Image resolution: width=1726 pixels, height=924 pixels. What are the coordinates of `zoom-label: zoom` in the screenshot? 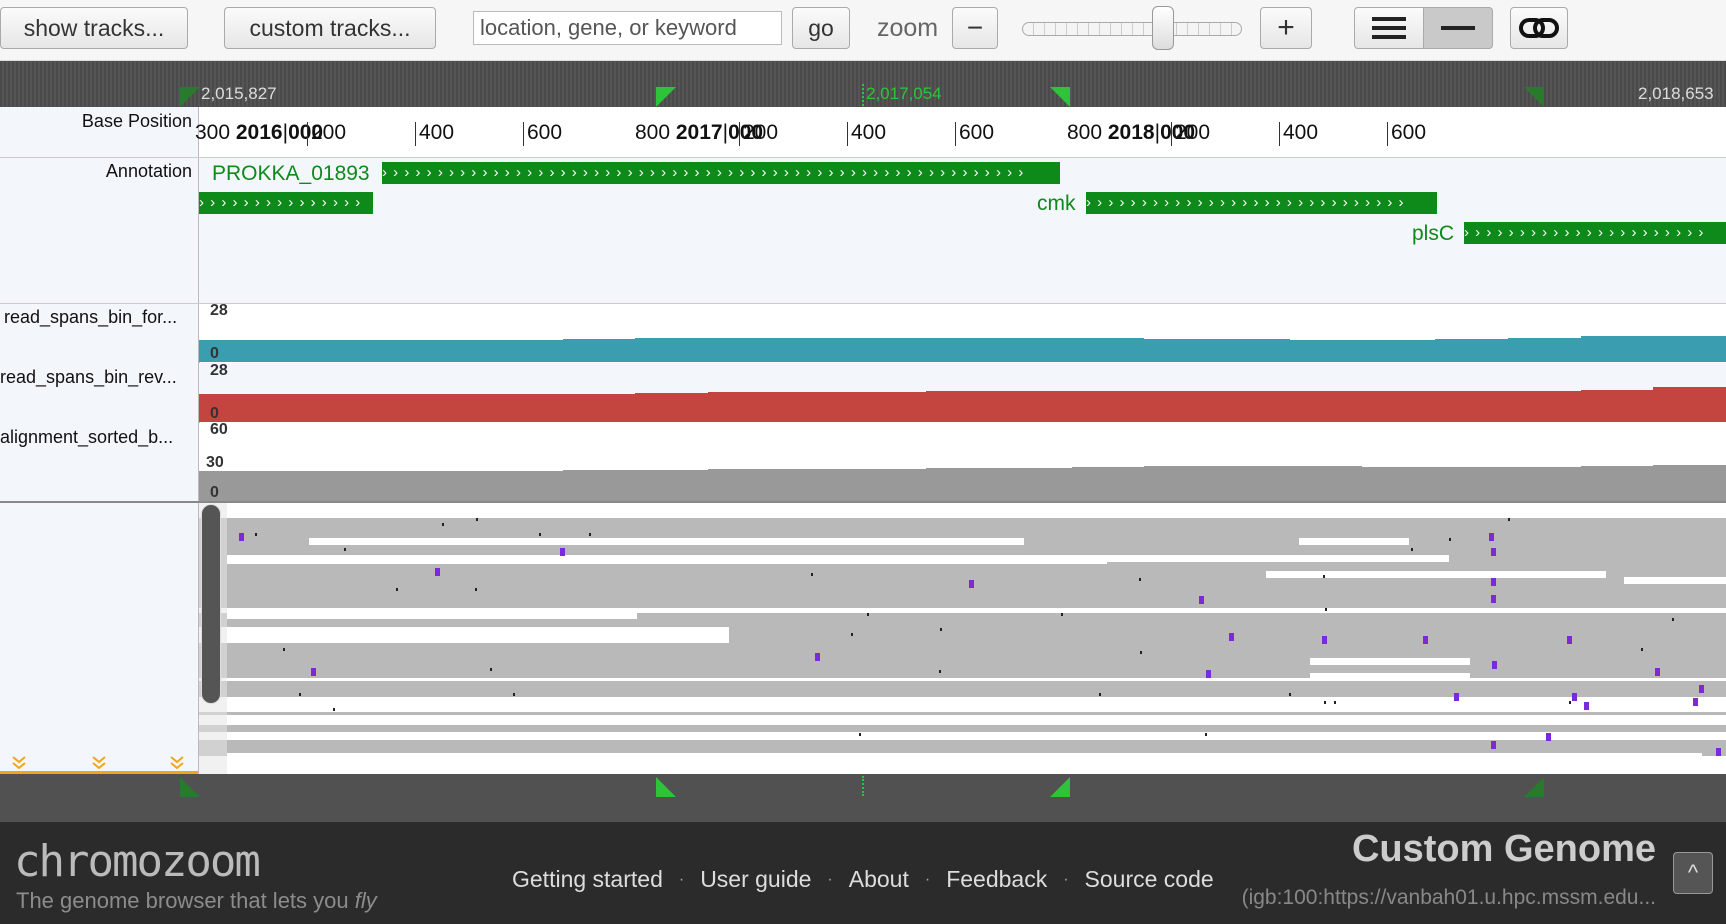 It's located at (908, 28).